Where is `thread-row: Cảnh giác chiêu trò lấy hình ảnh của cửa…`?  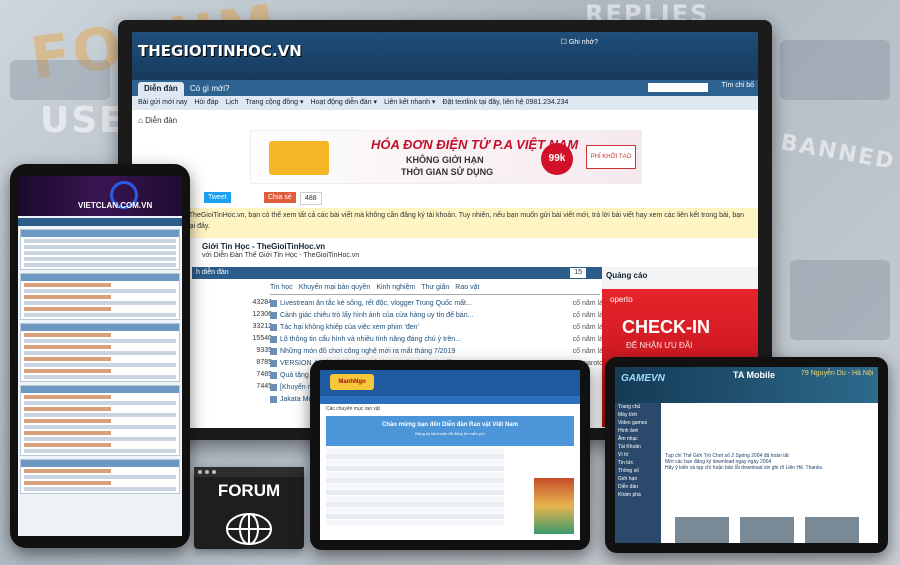 thread-row: Cảnh giác chiêu trò lấy hình ảnh của cửa… is located at coordinates (437, 316).